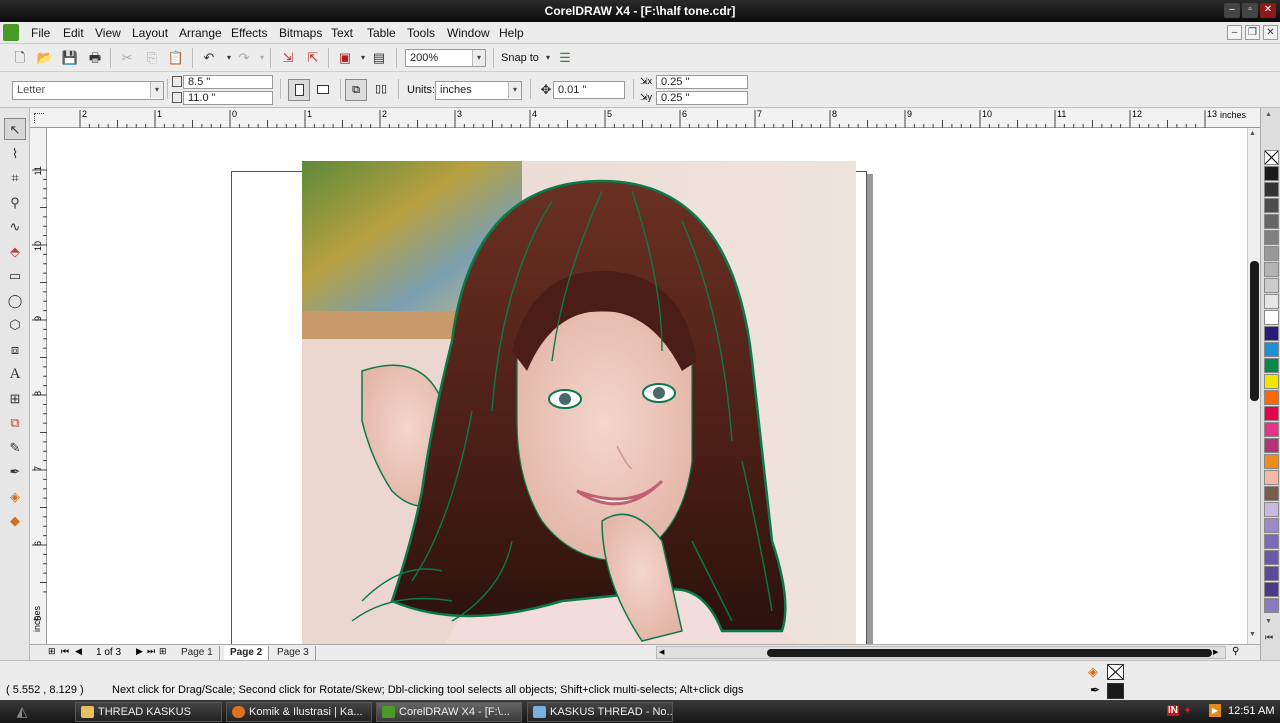 Image resolution: width=1280 pixels, height=723 pixels. What do you see at coordinates (1268, 114) in the screenshot?
I see `palette-up-icon: ▲` at bounding box center [1268, 114].